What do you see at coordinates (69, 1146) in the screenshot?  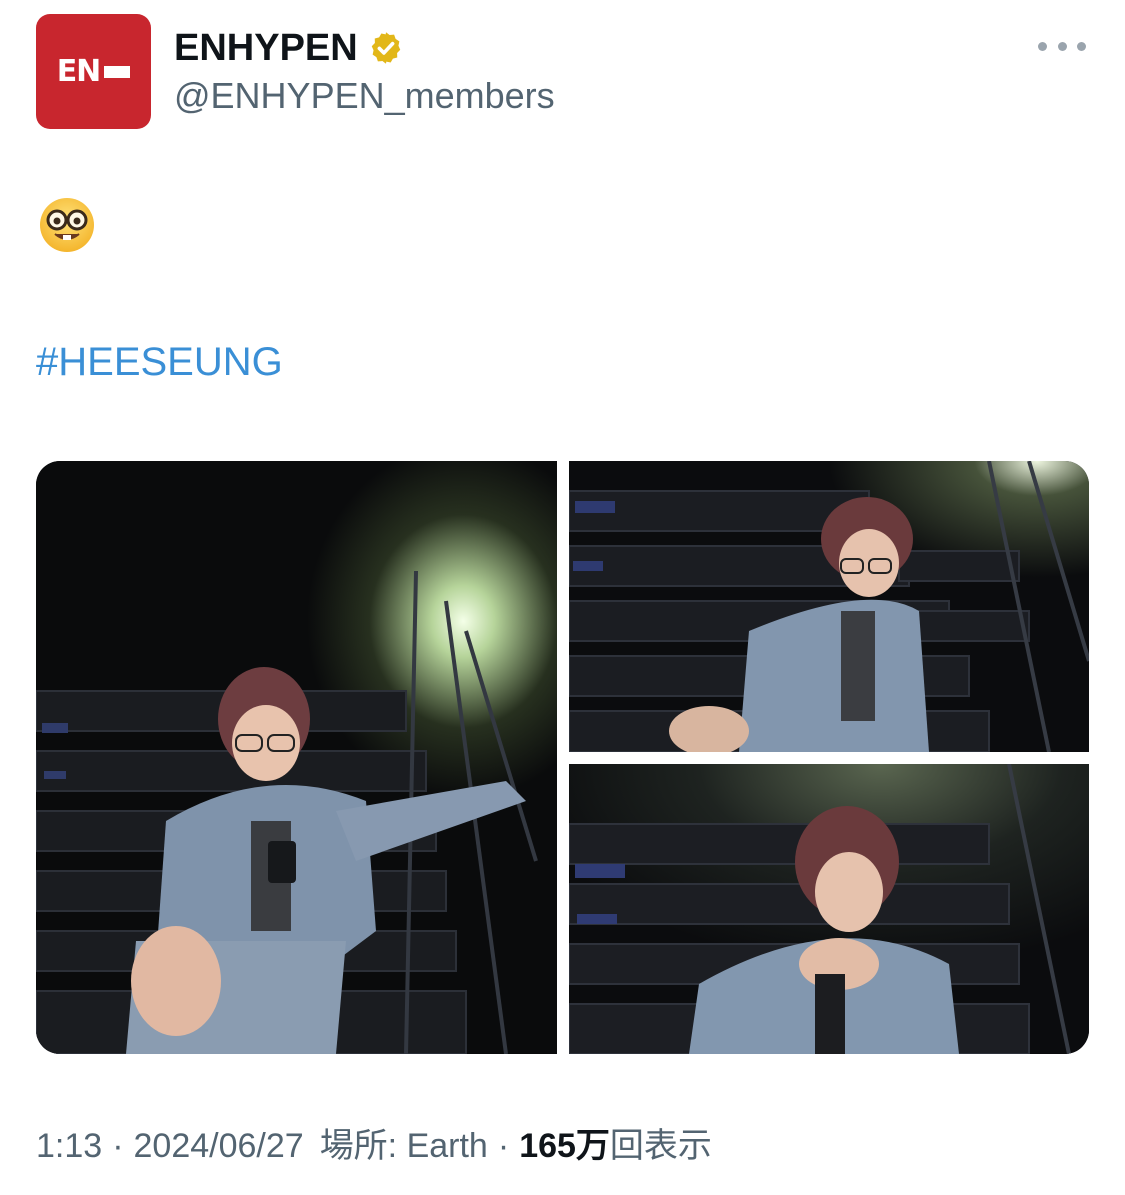 I see `tweet-time: 1:13` at bounding box center [69, 1146].